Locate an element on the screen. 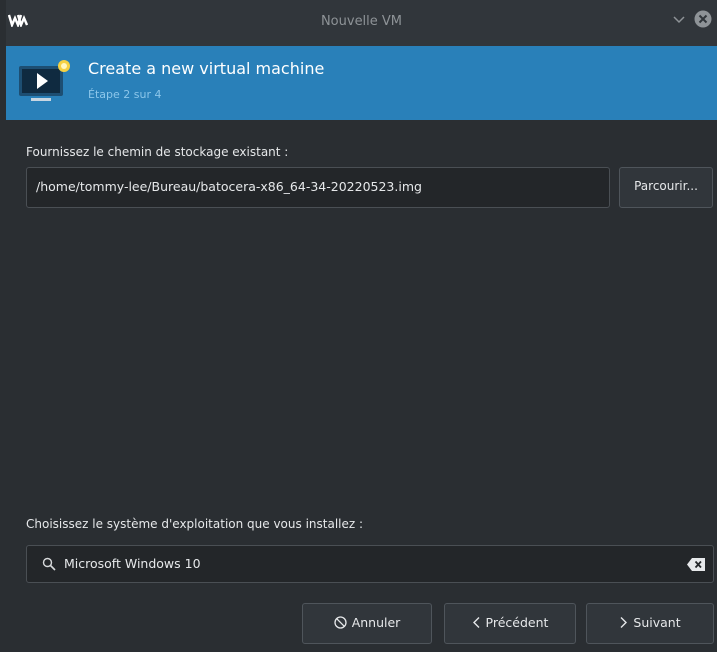 Image resolution: width=717 pixels, height=652 pixels. clear-text-icon is located at coordinates (696, 564).